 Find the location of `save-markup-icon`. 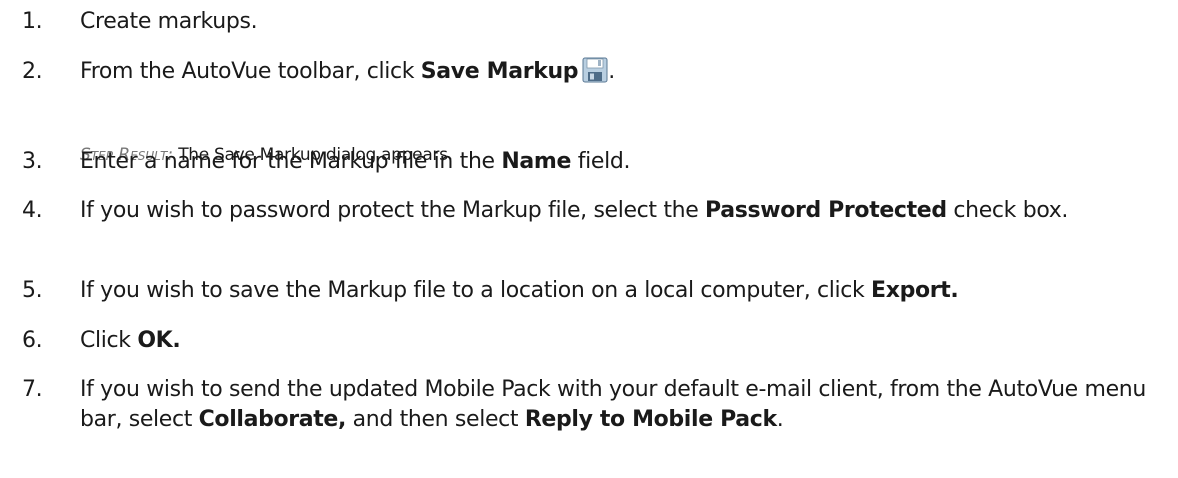

save-markup-icon is located at coordinates (595, 70).